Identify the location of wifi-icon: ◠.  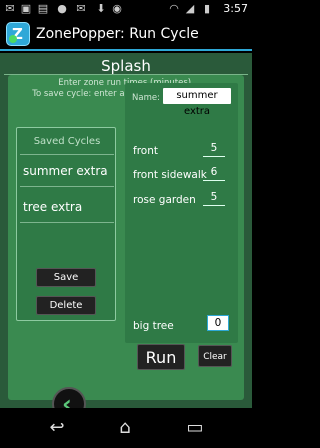
(174, 8).